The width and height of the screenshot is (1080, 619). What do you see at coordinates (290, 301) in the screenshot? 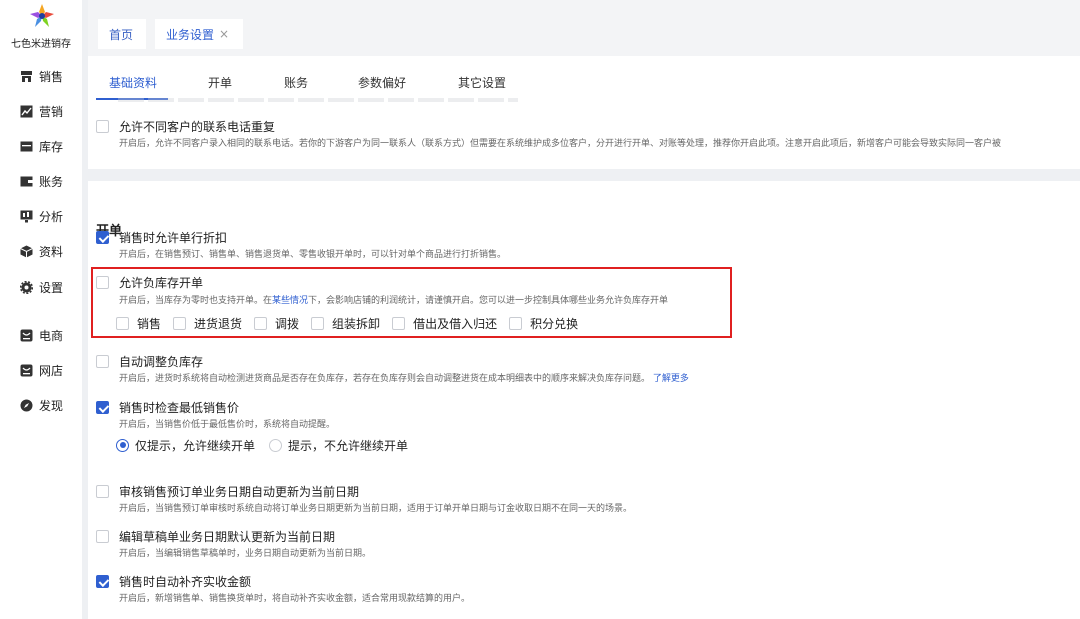
I see `some-cases-link: 某些情况` at bounding box center [290, 301].